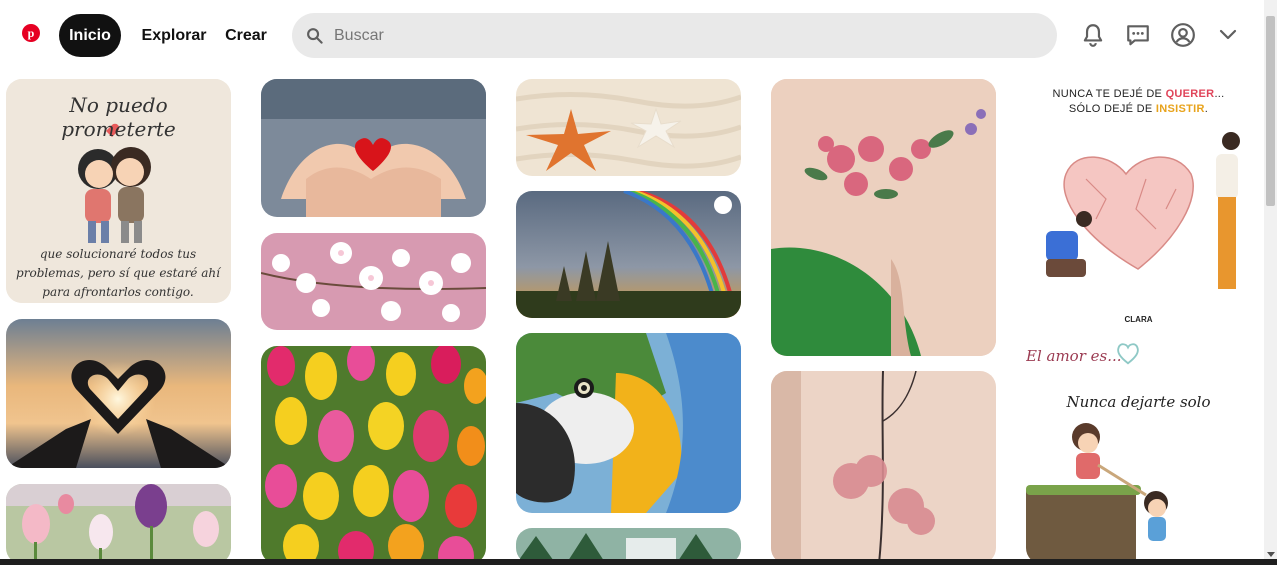  Describe the element at coordinates (1093, 35) in the screenshot. I see `bell-icon` at that location.